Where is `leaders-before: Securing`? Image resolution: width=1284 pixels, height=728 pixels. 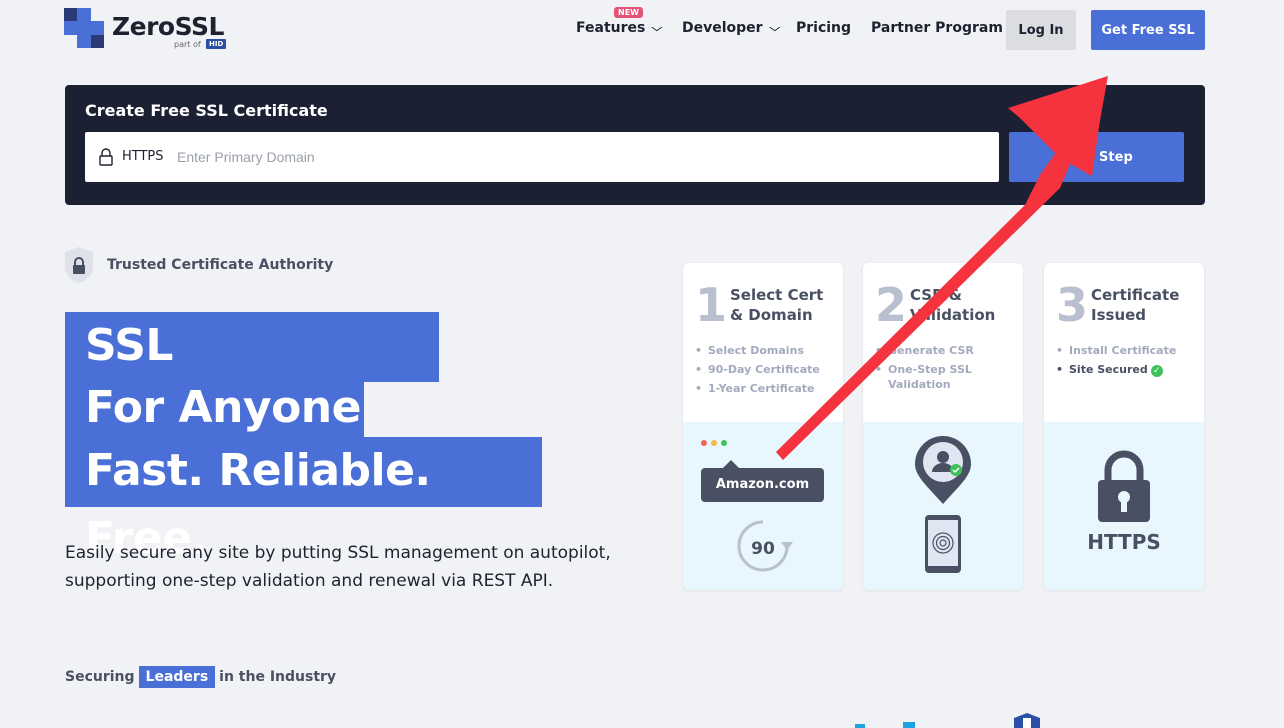 leaders-before: Securing is located at coordinates (100, 677).